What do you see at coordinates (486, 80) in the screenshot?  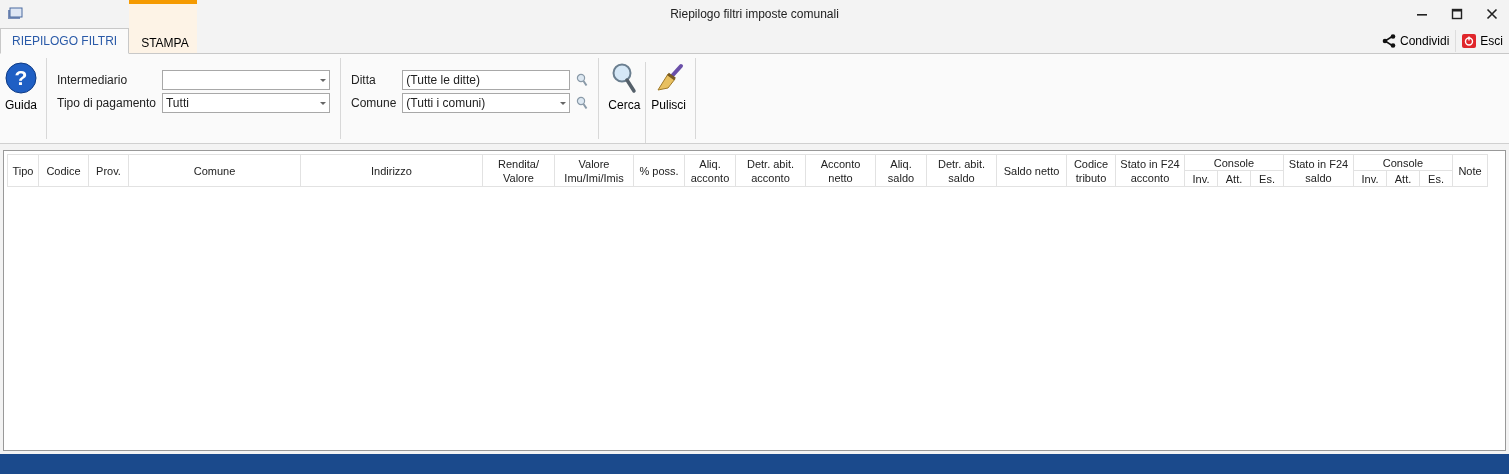 I see `input-field: (Tutte le ditte)` at bounding box center [486, 80].